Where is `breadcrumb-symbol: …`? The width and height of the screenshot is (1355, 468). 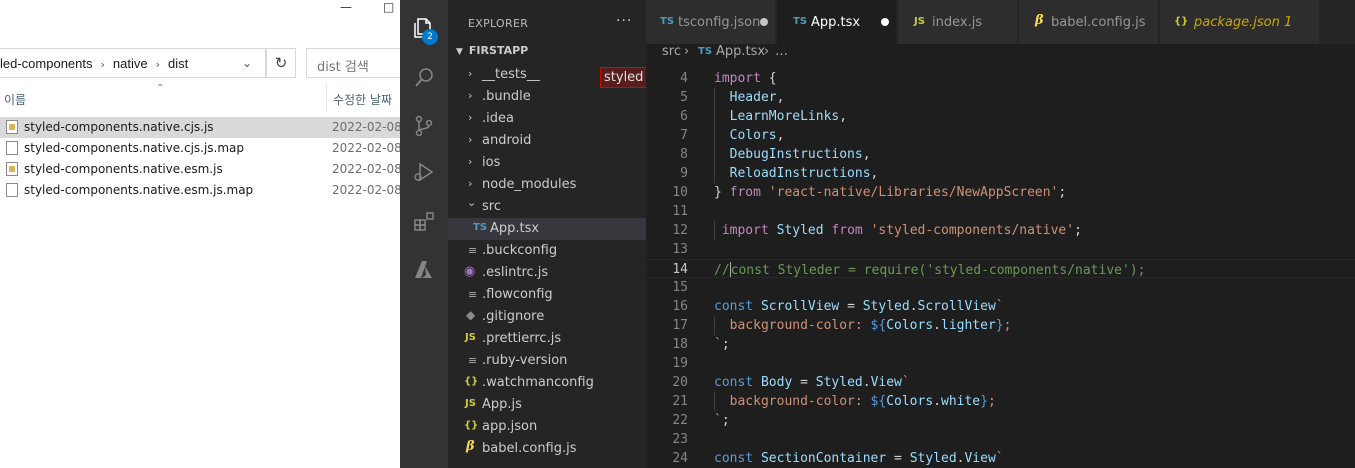 breadcrumb-symbol: … is located at coordinates (781, 51).